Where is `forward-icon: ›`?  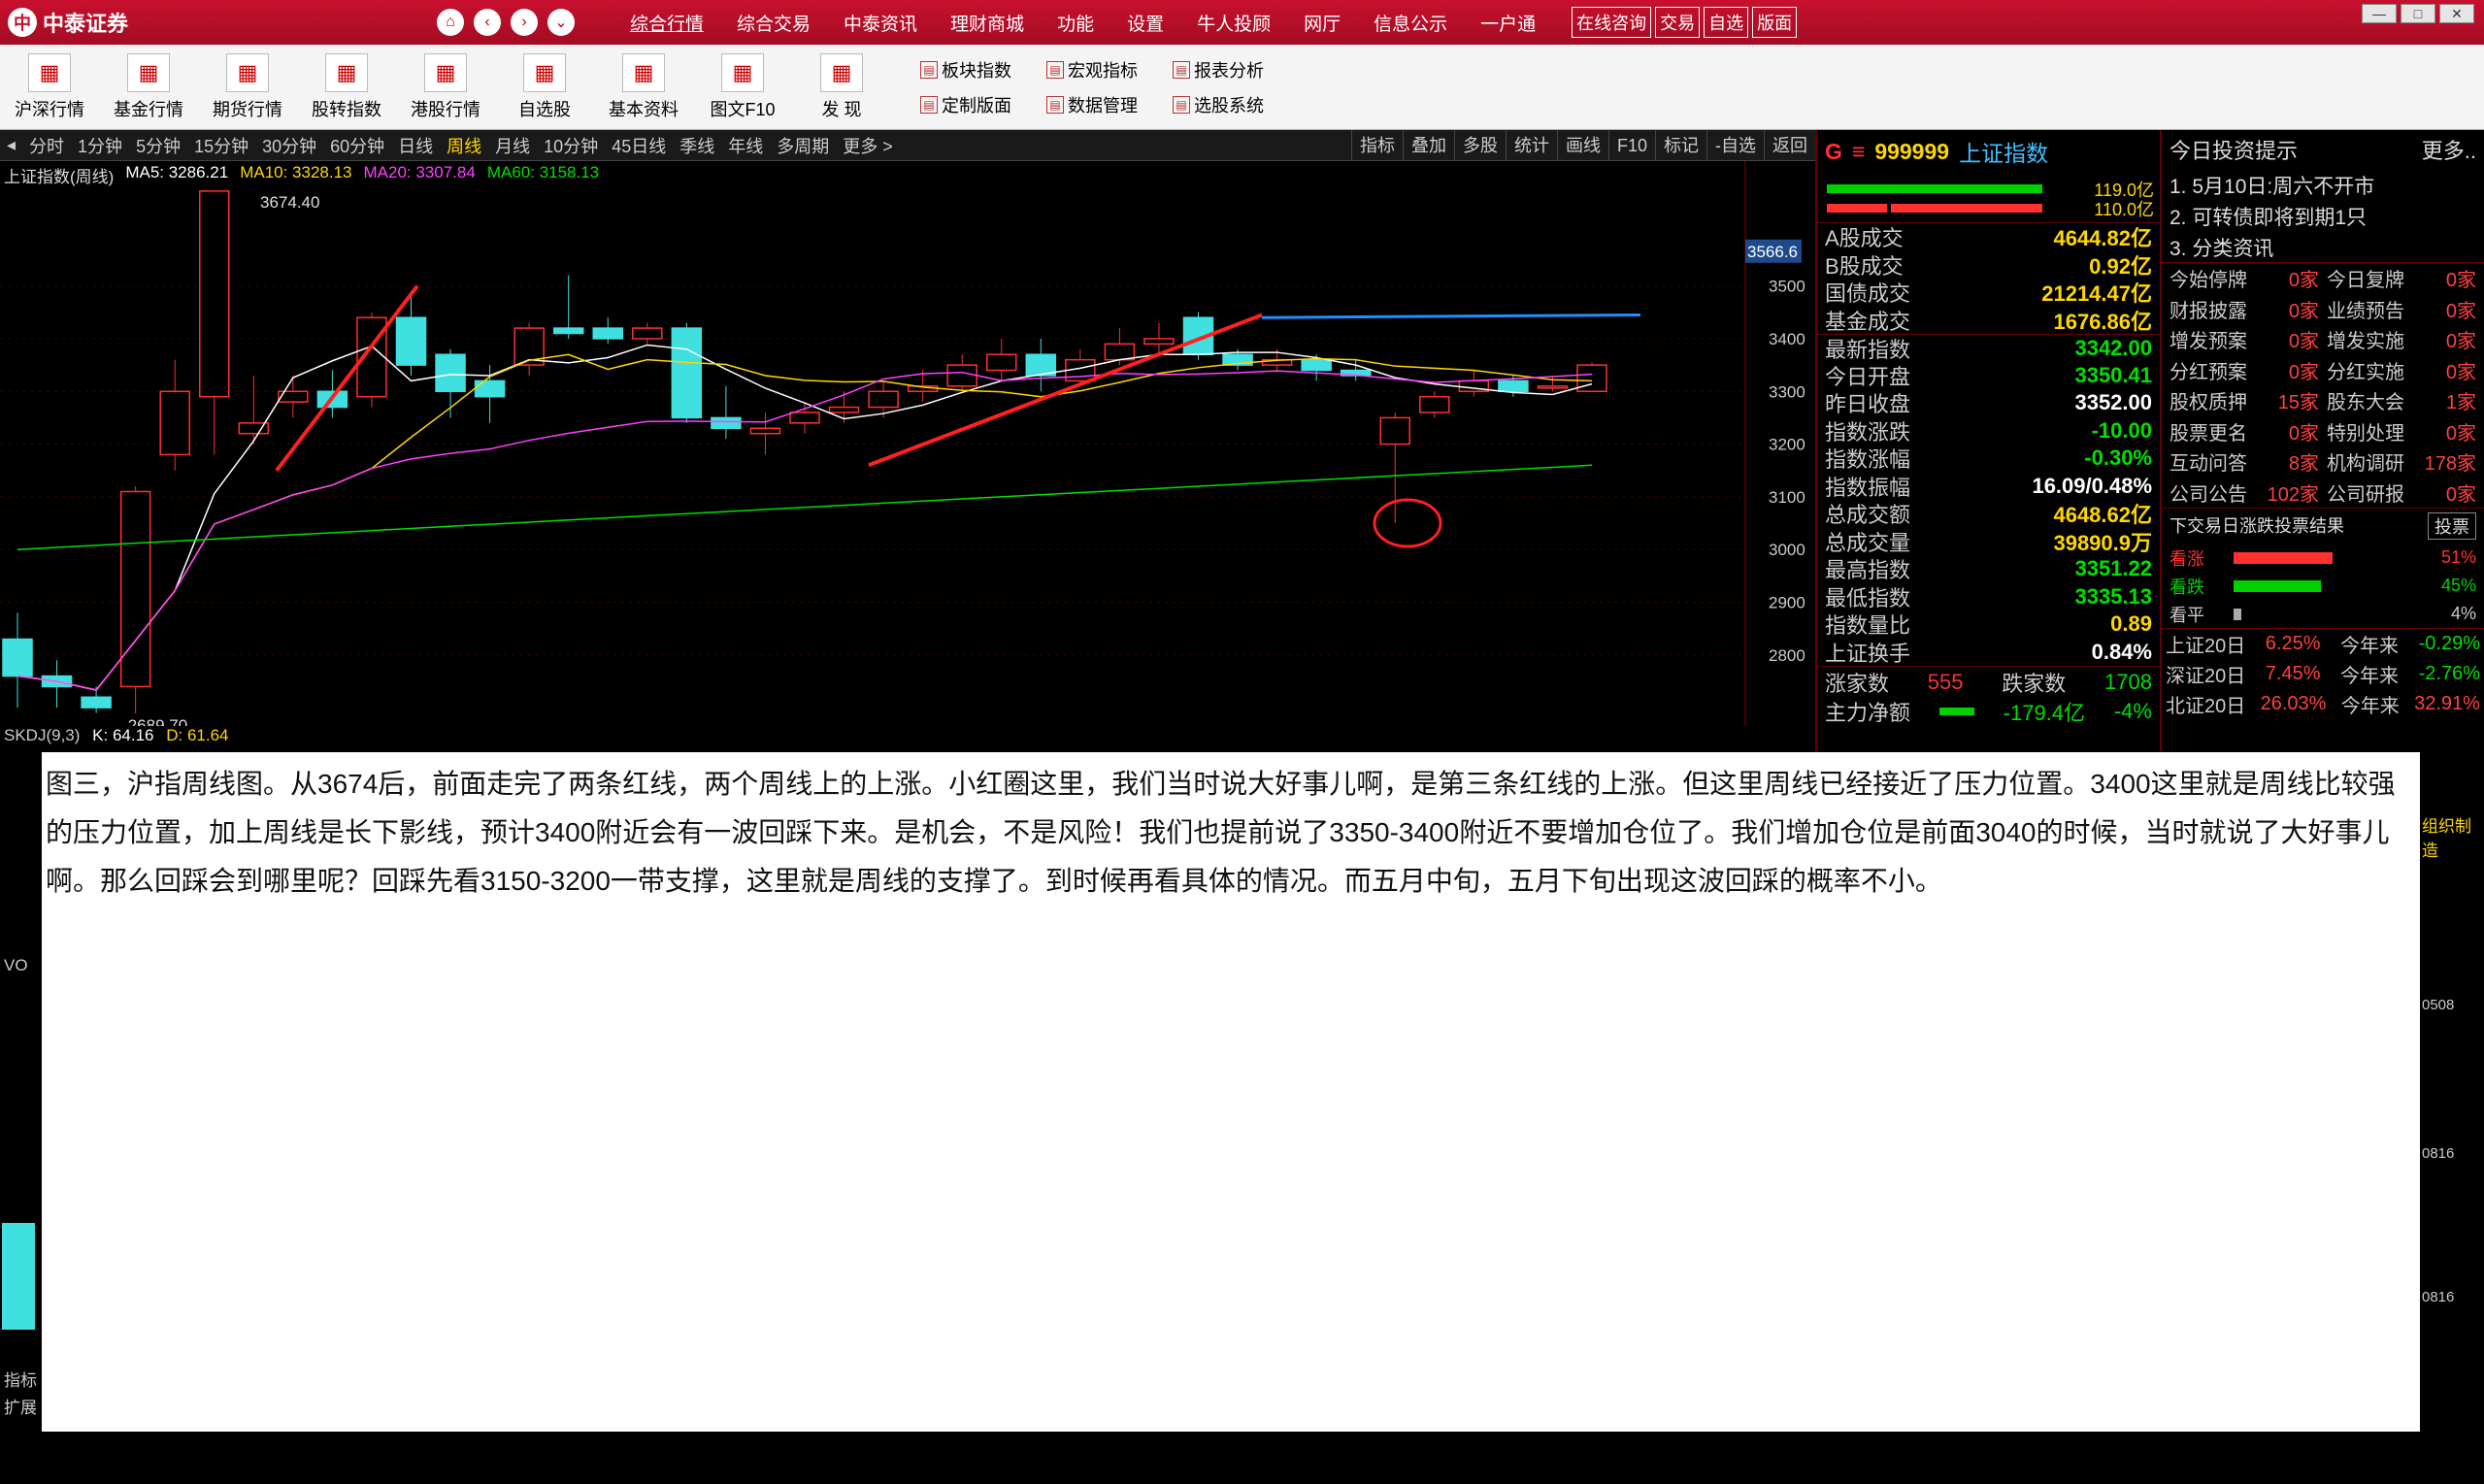 forward-icon: › is located at coordinates (524, 22).